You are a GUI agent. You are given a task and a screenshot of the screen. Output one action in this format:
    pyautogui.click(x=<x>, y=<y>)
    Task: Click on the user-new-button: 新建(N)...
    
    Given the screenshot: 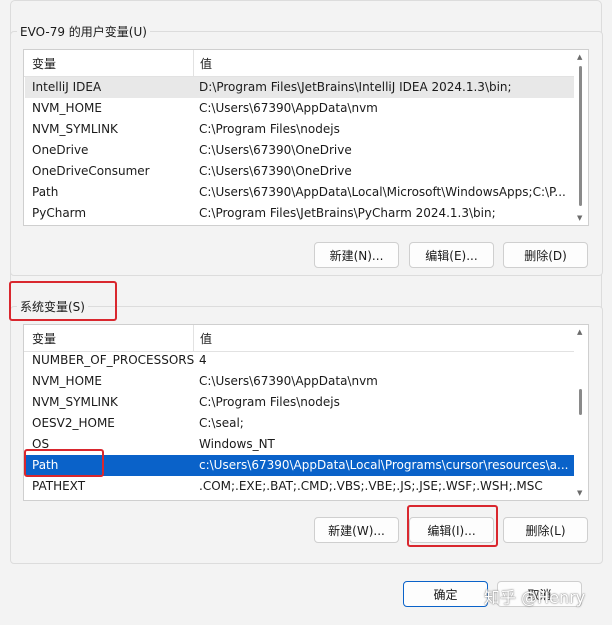 What is the action you would take?
    pyautogui.click(x=356, y=255)
    